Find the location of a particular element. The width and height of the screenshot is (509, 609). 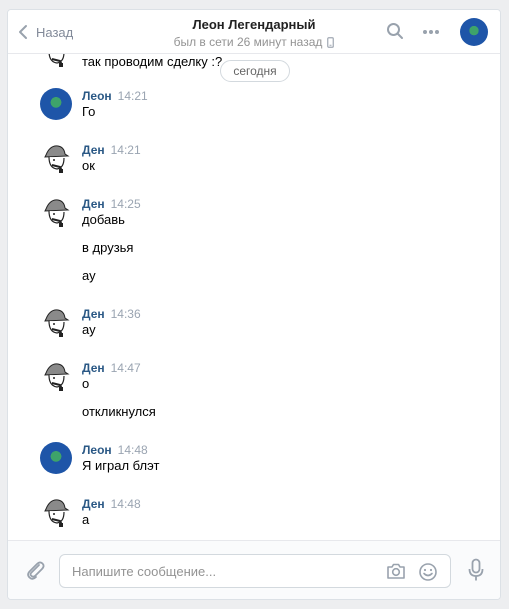

message-meta: Ден 14:36 is located at coordinates (111, 314).